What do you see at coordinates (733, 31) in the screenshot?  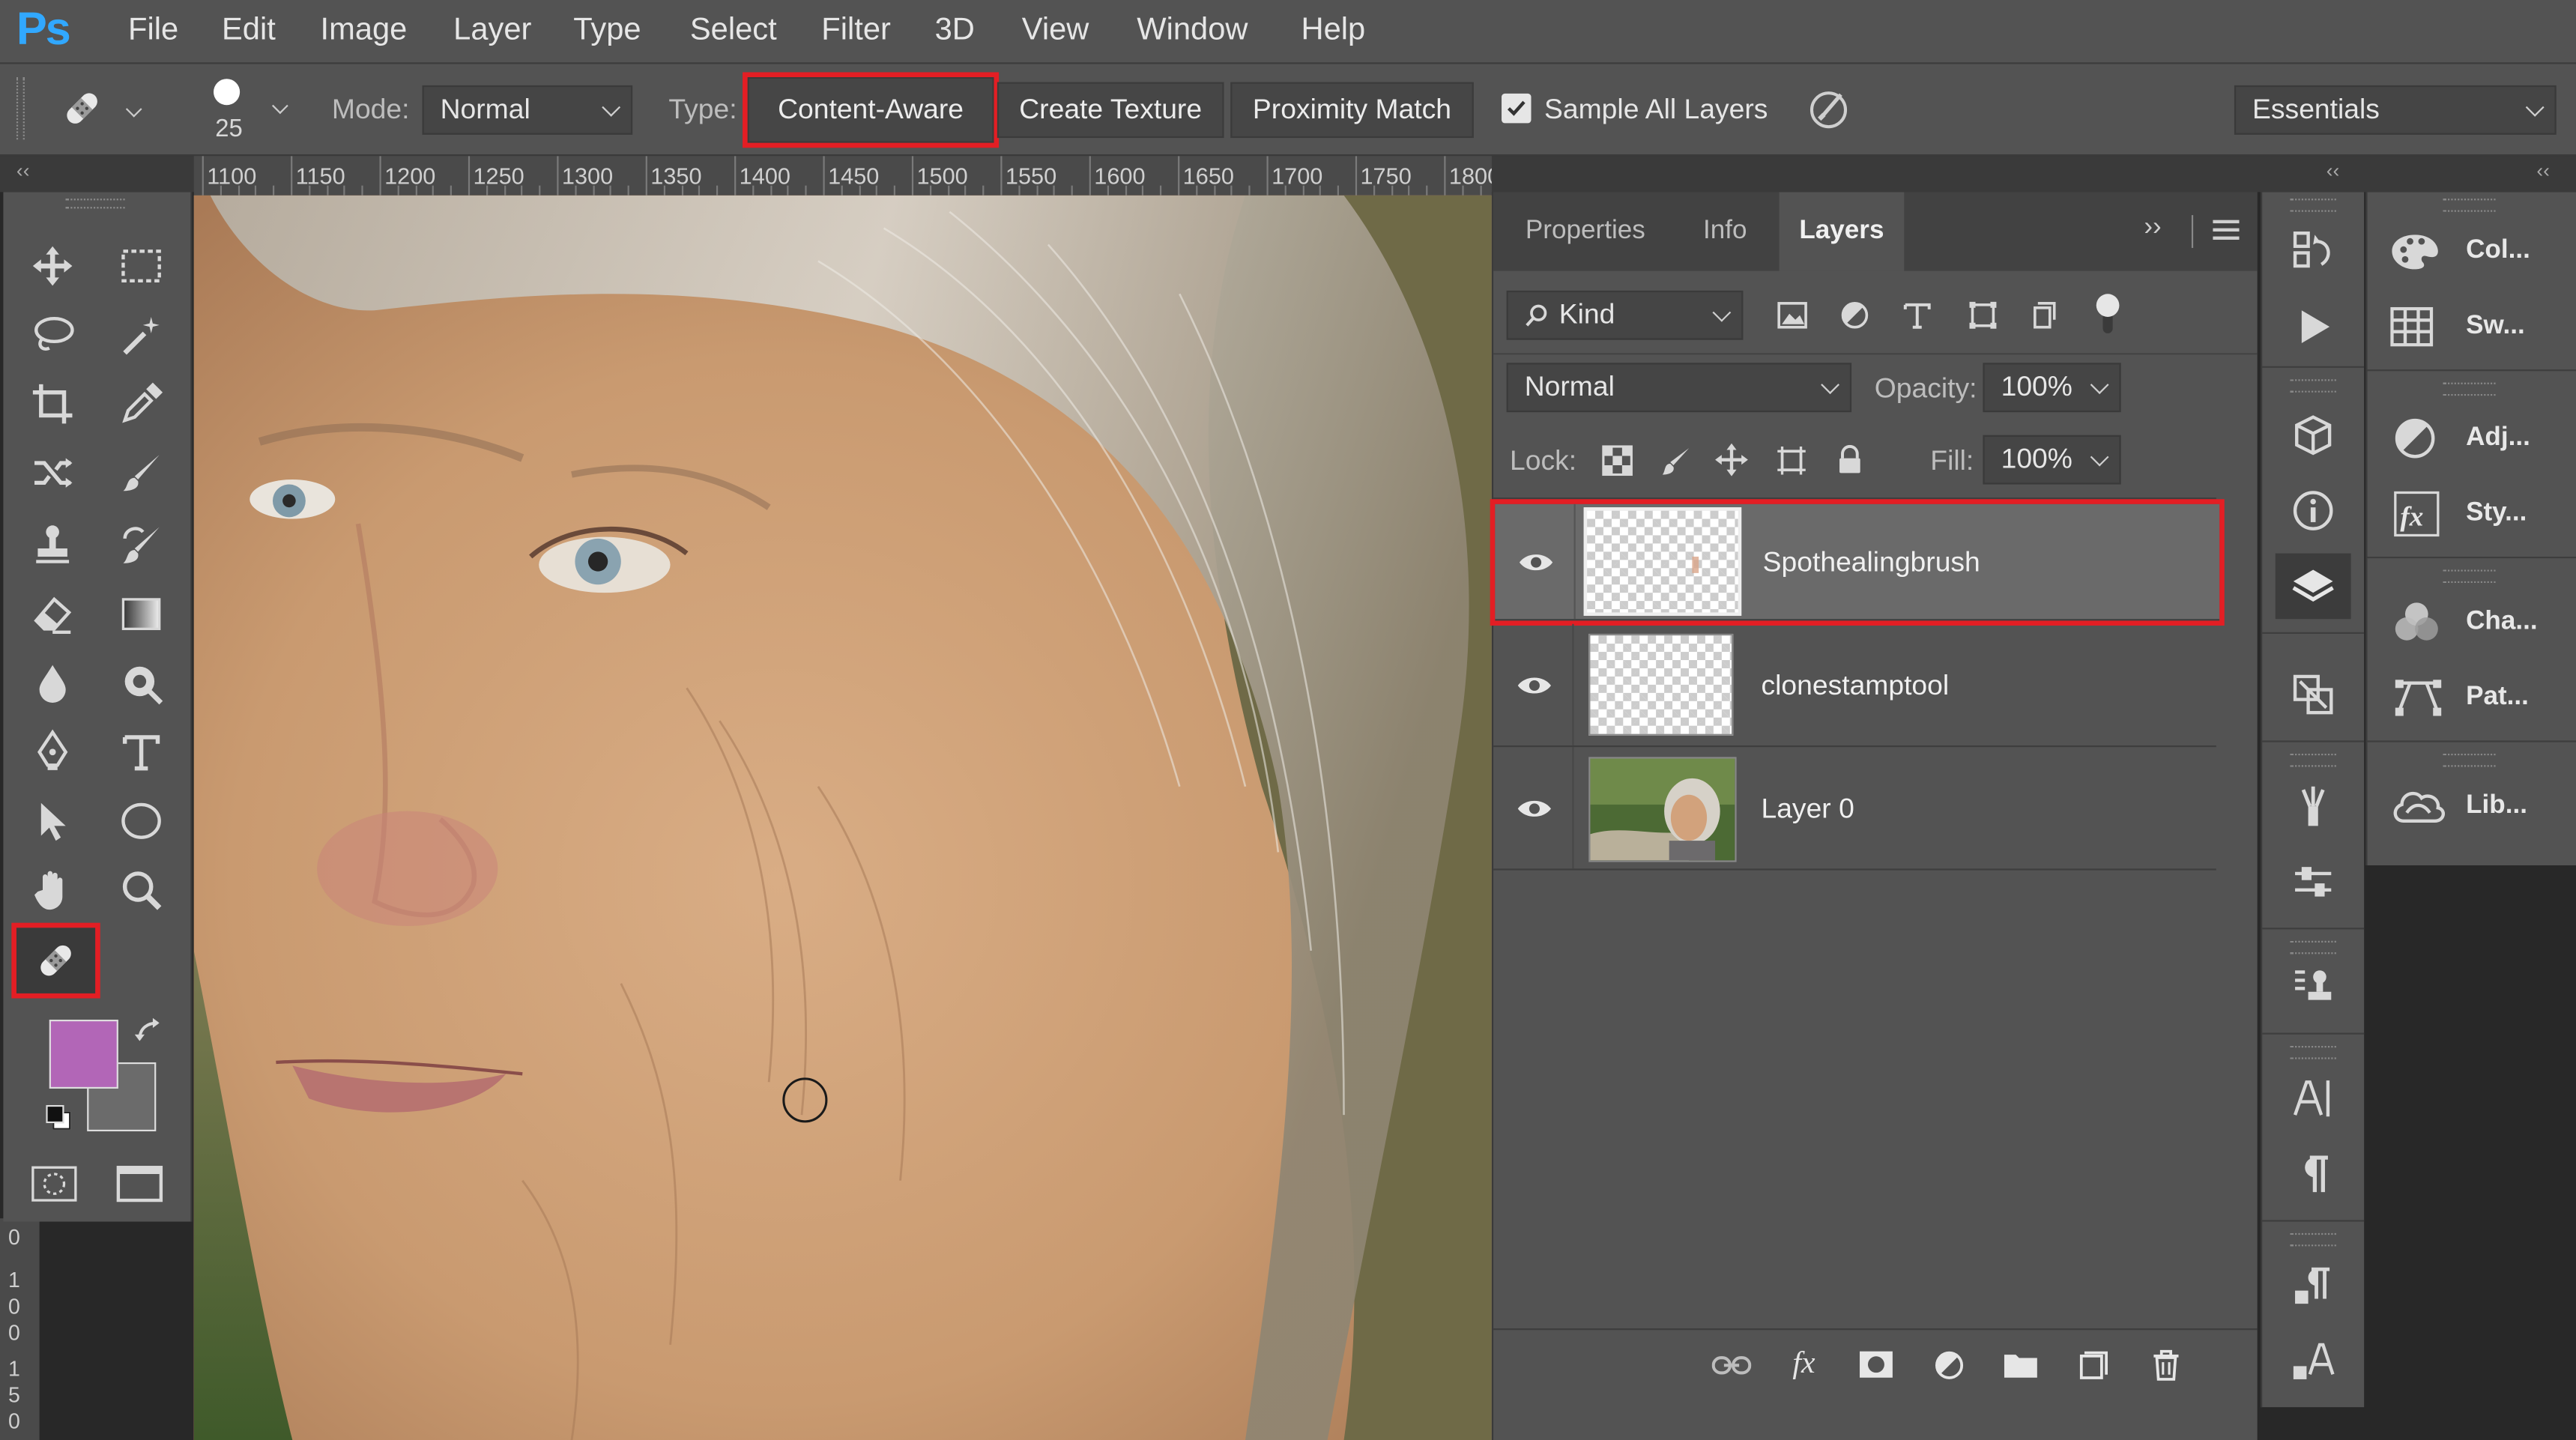 I see `menu-select: Select` at bounding box center [733, 31].